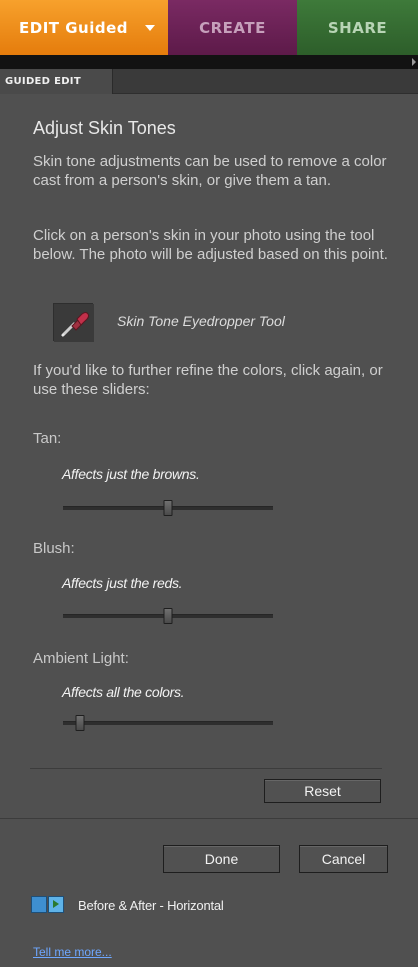 This screenshot has width=418, height=967. I want to click on workspace-tabs: EDIT Guided CREATE SHARE, so click(209, 27).